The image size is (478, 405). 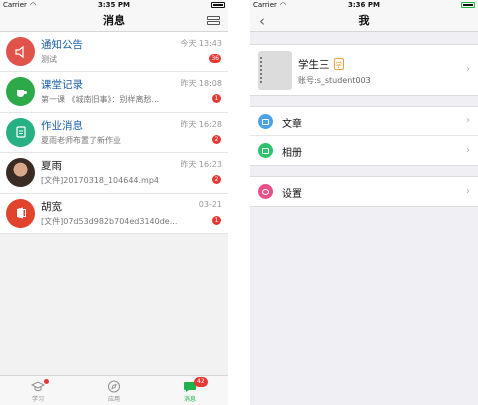 What do you see at coordinates (114, 52) in the screenshot?
I see `message-item-notice: 通知公告 测试 今天 13:43 36` at bounding box center [114, 52].